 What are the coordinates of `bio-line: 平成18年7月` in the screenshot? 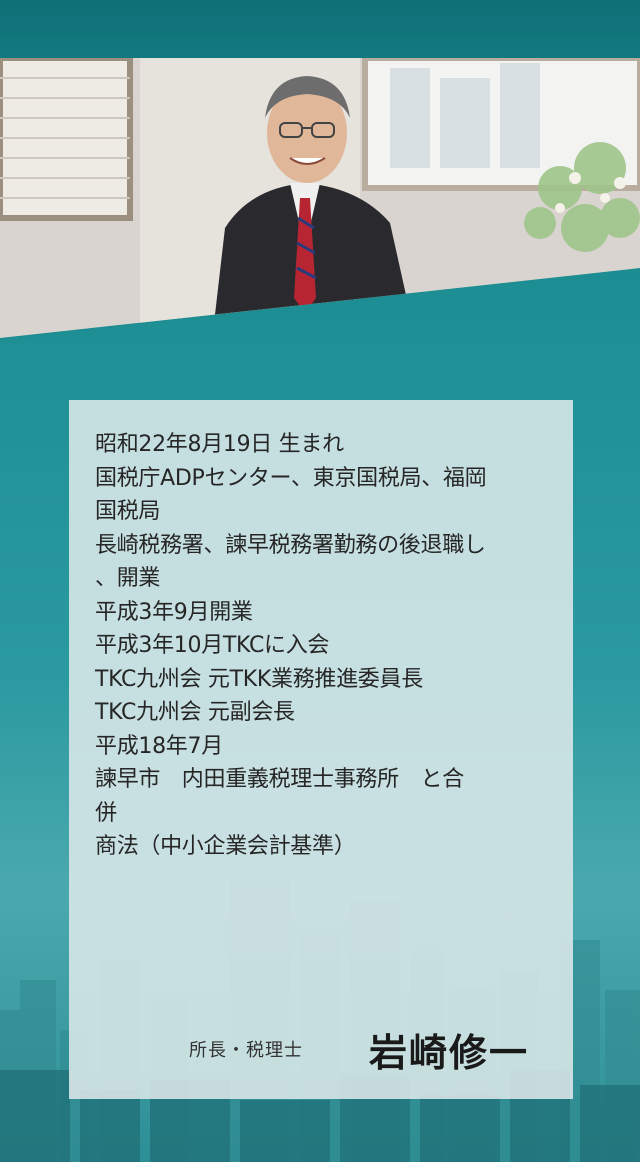 It's located at (159, 746).